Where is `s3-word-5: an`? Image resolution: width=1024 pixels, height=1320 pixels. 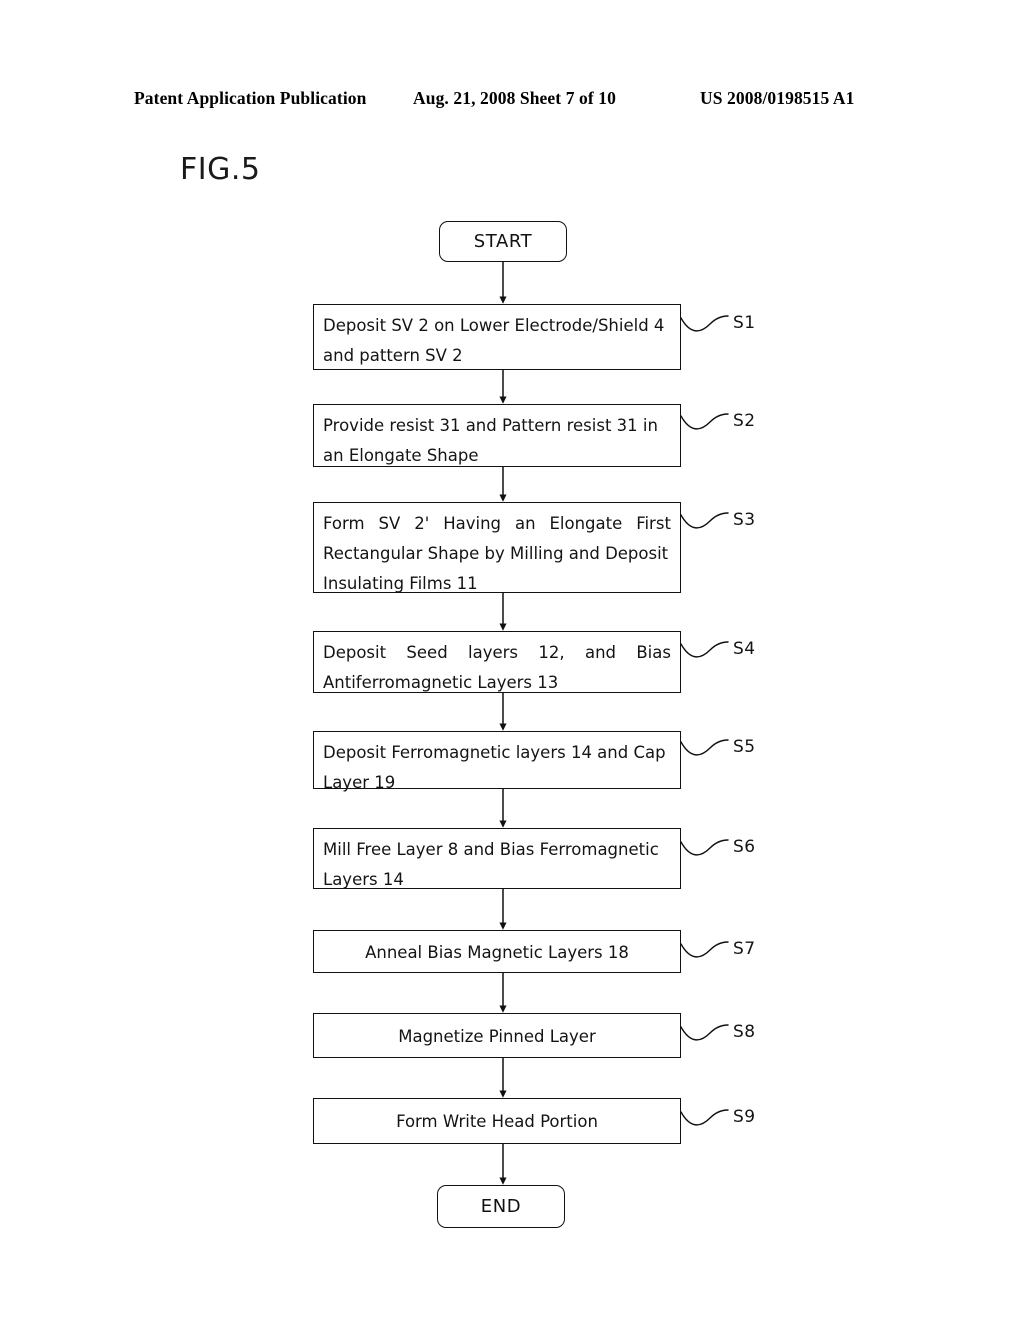 s3-word-5: an is located at coordinates (525, 523).